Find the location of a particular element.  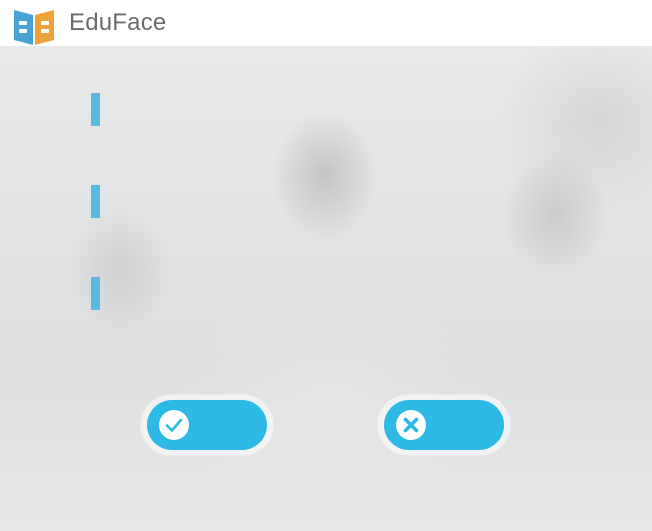

confirm-button-pill is located at coordinates (207, 425).